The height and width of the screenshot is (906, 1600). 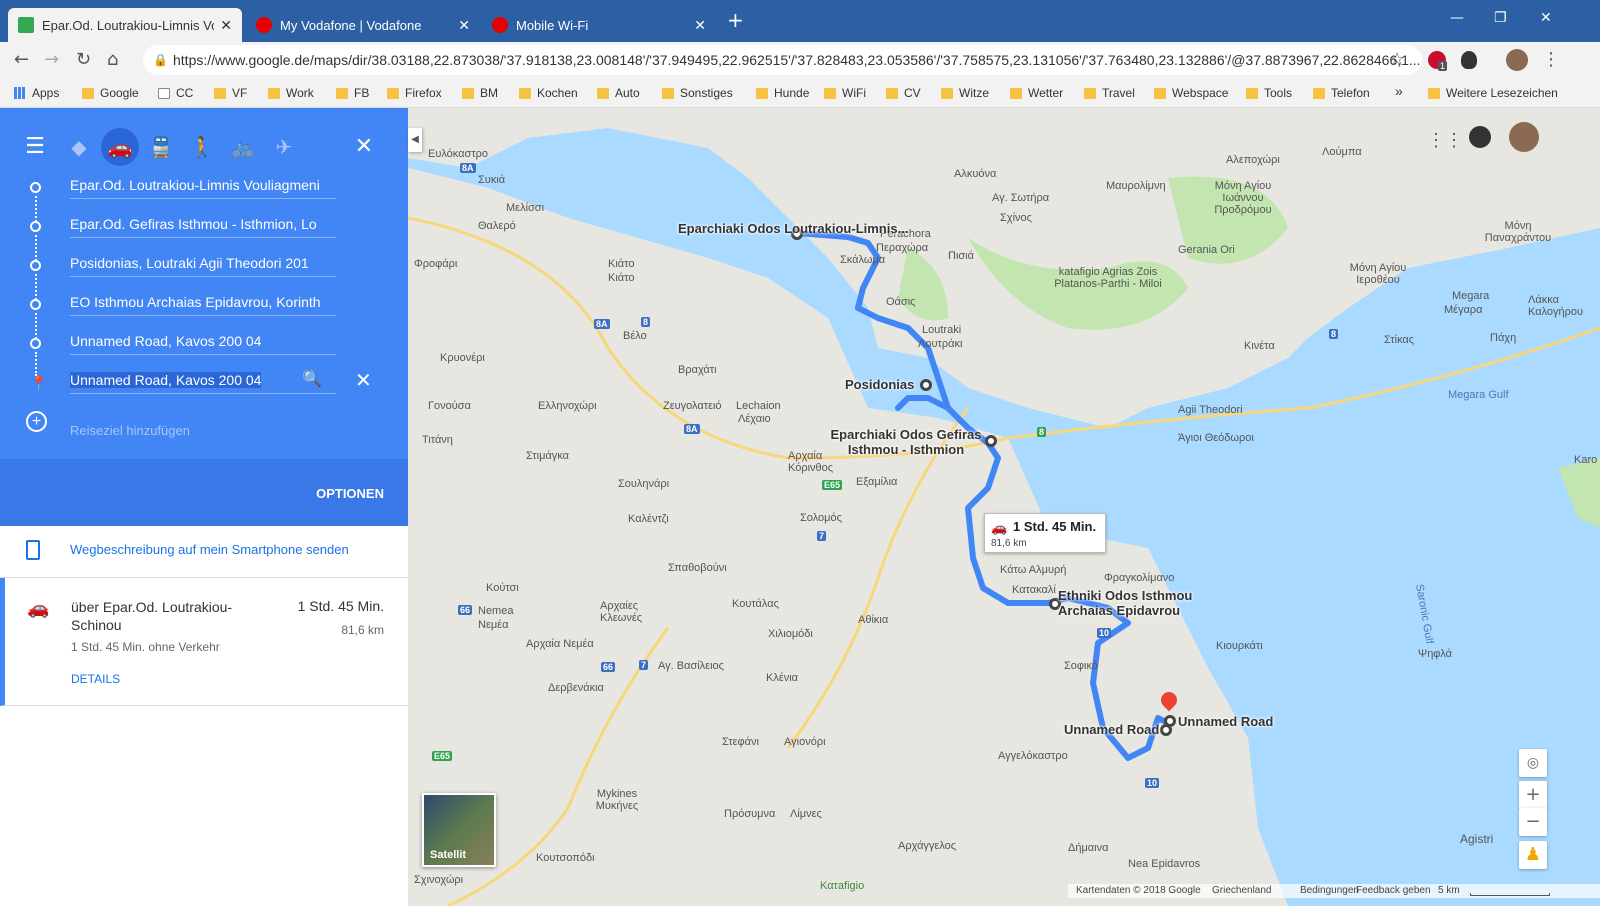 I want to click on place-label-unnamed-2: Unnamed Road, so click(x=1226, y=721).